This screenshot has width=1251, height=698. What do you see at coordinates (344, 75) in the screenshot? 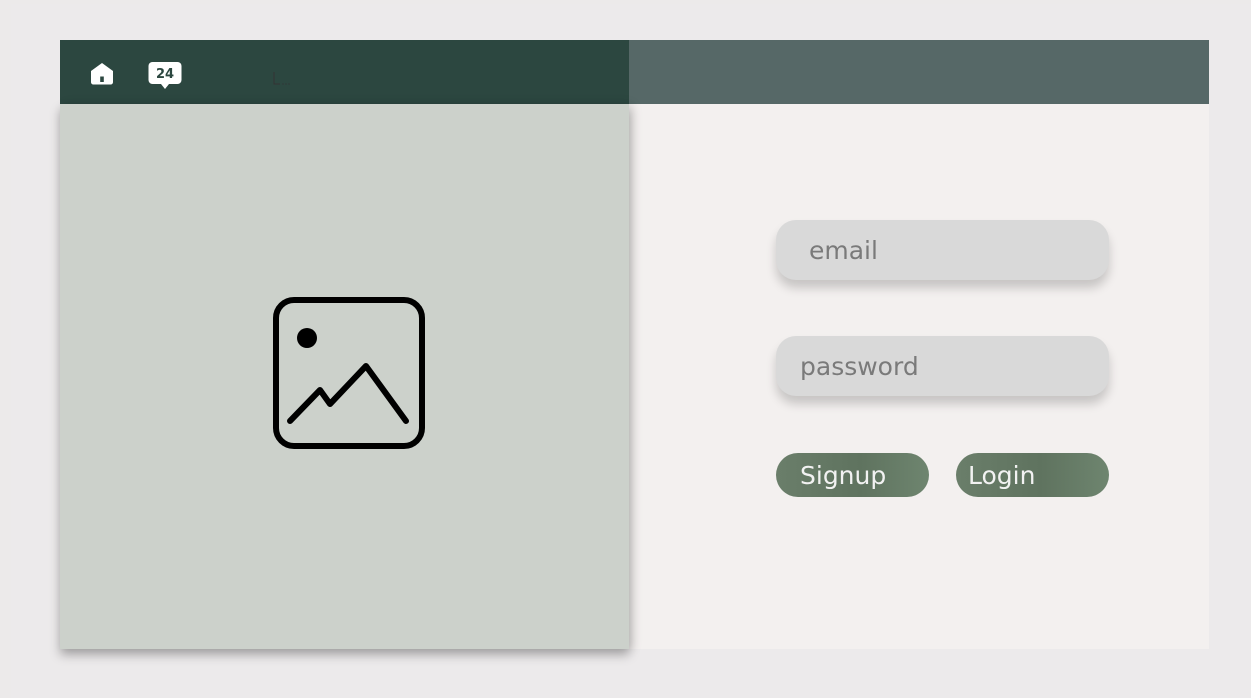
I see `top-bar-left: 24` at bounding box center [344, 75].